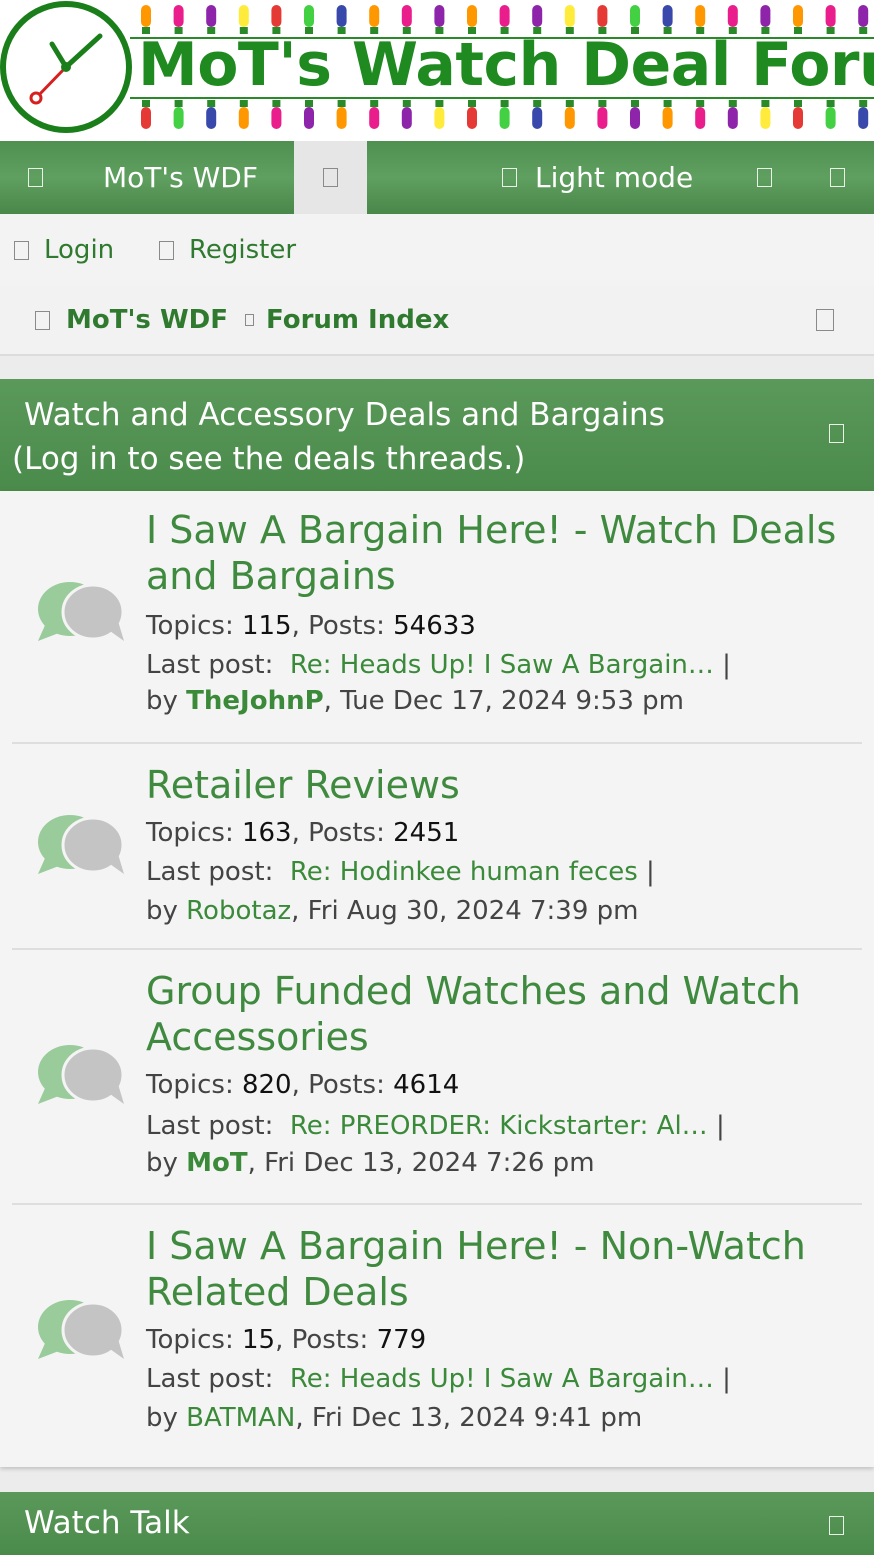  What do you see at coordinates (506, 65) in the screenshot?
I see `site-title: MoT's Watch Deal Forum` at bounding box center [506, 65].